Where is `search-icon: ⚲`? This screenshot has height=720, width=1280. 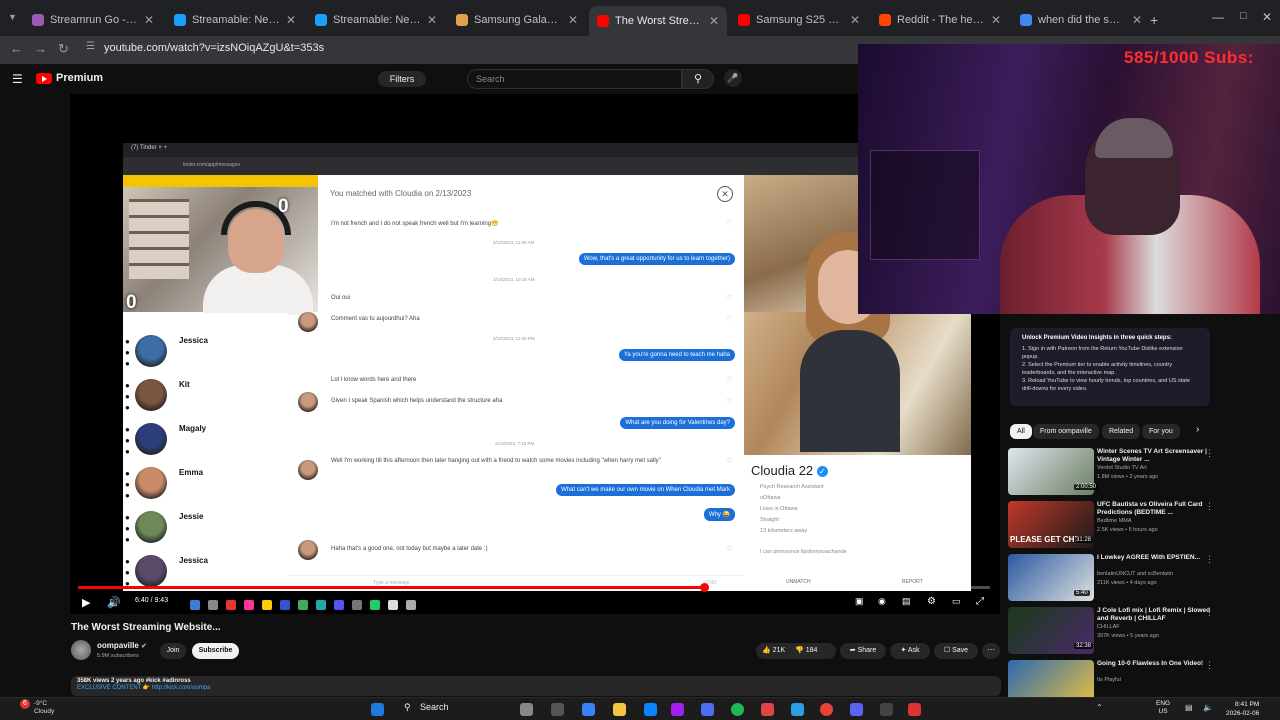 search-icon: ⚲ is located at coordinates (698, 79).